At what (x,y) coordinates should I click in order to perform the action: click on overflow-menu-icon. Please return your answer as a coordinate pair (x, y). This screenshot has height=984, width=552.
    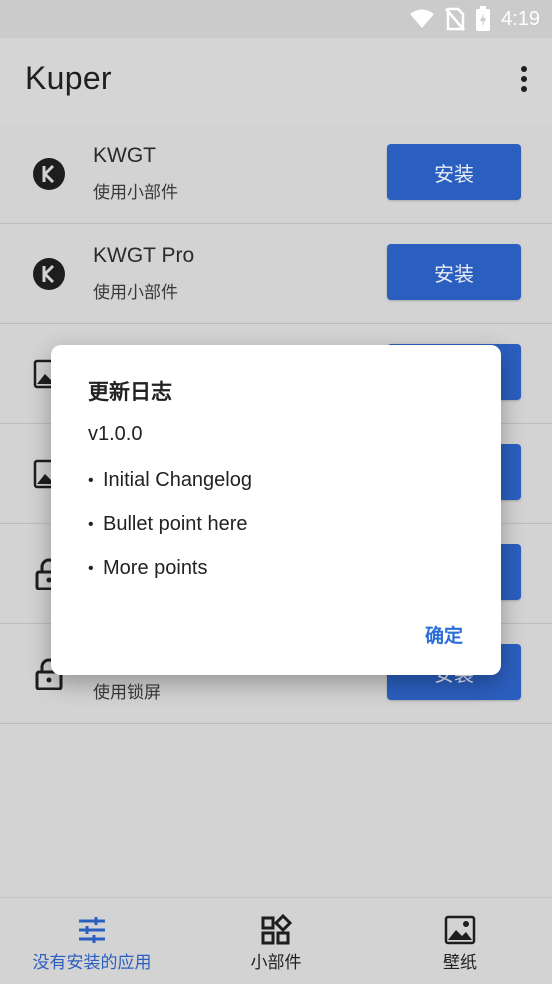
    Looking at the image, I should click on (524, 81).